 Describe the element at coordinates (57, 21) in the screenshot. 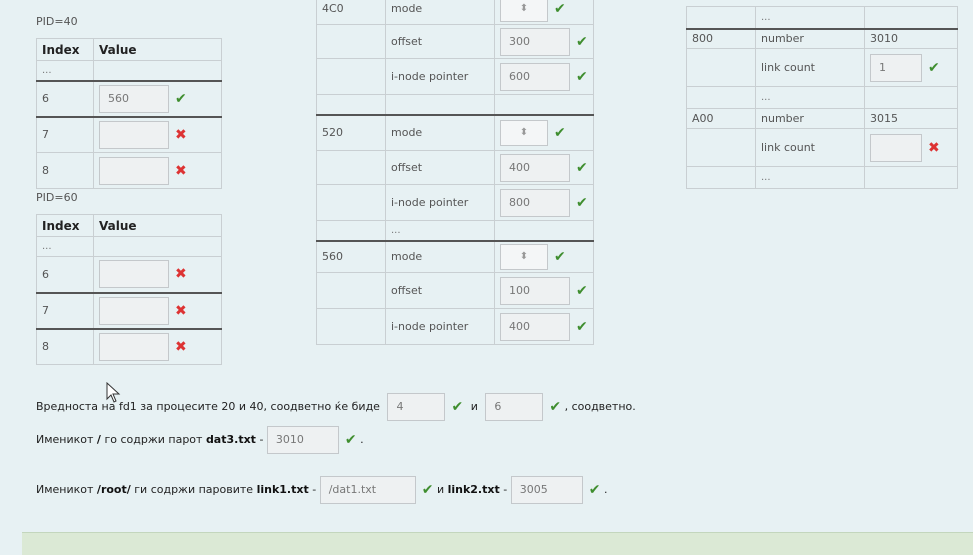

I see `pid40-label: PID=40` at that location.